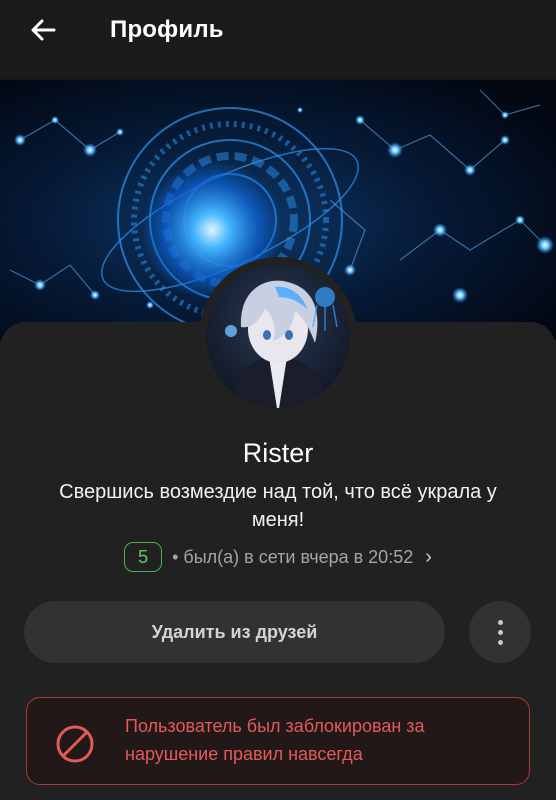 This screenshot has height=800, width=556. What do you see at coordinates (428, 556) in the screenshot?
I see `chevron-right-icon: ›` at bounding box center [428, 556].